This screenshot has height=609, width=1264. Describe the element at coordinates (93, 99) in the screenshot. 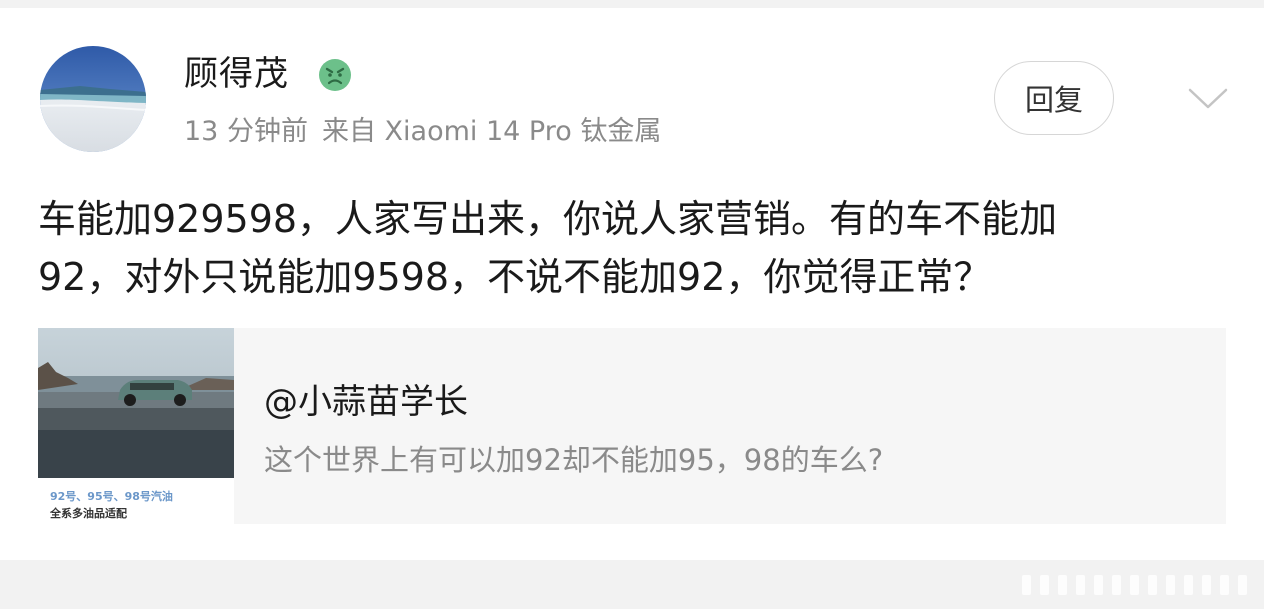

I see `avatar` at that location.